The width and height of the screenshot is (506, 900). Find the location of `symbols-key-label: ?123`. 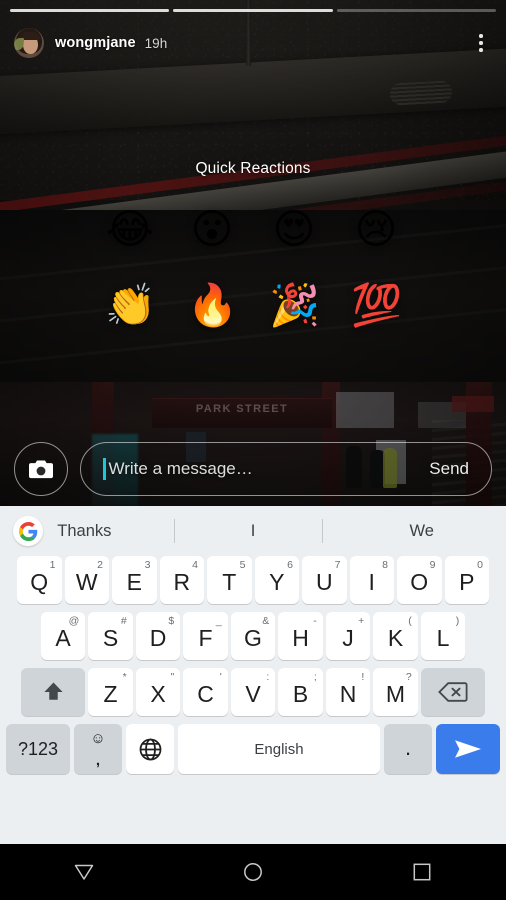

symbols-key-label: ?123 is located at coordinates (38, 749).